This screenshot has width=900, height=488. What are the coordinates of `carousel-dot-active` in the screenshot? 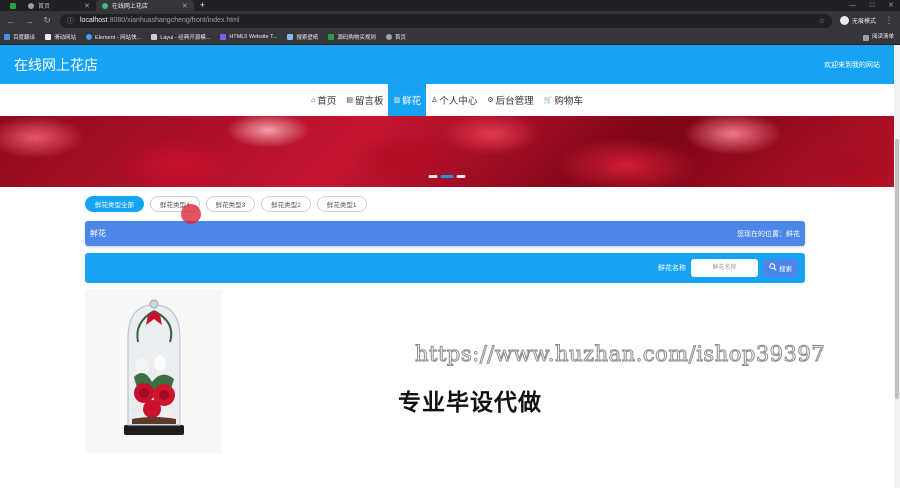 It's located at (447, 176).